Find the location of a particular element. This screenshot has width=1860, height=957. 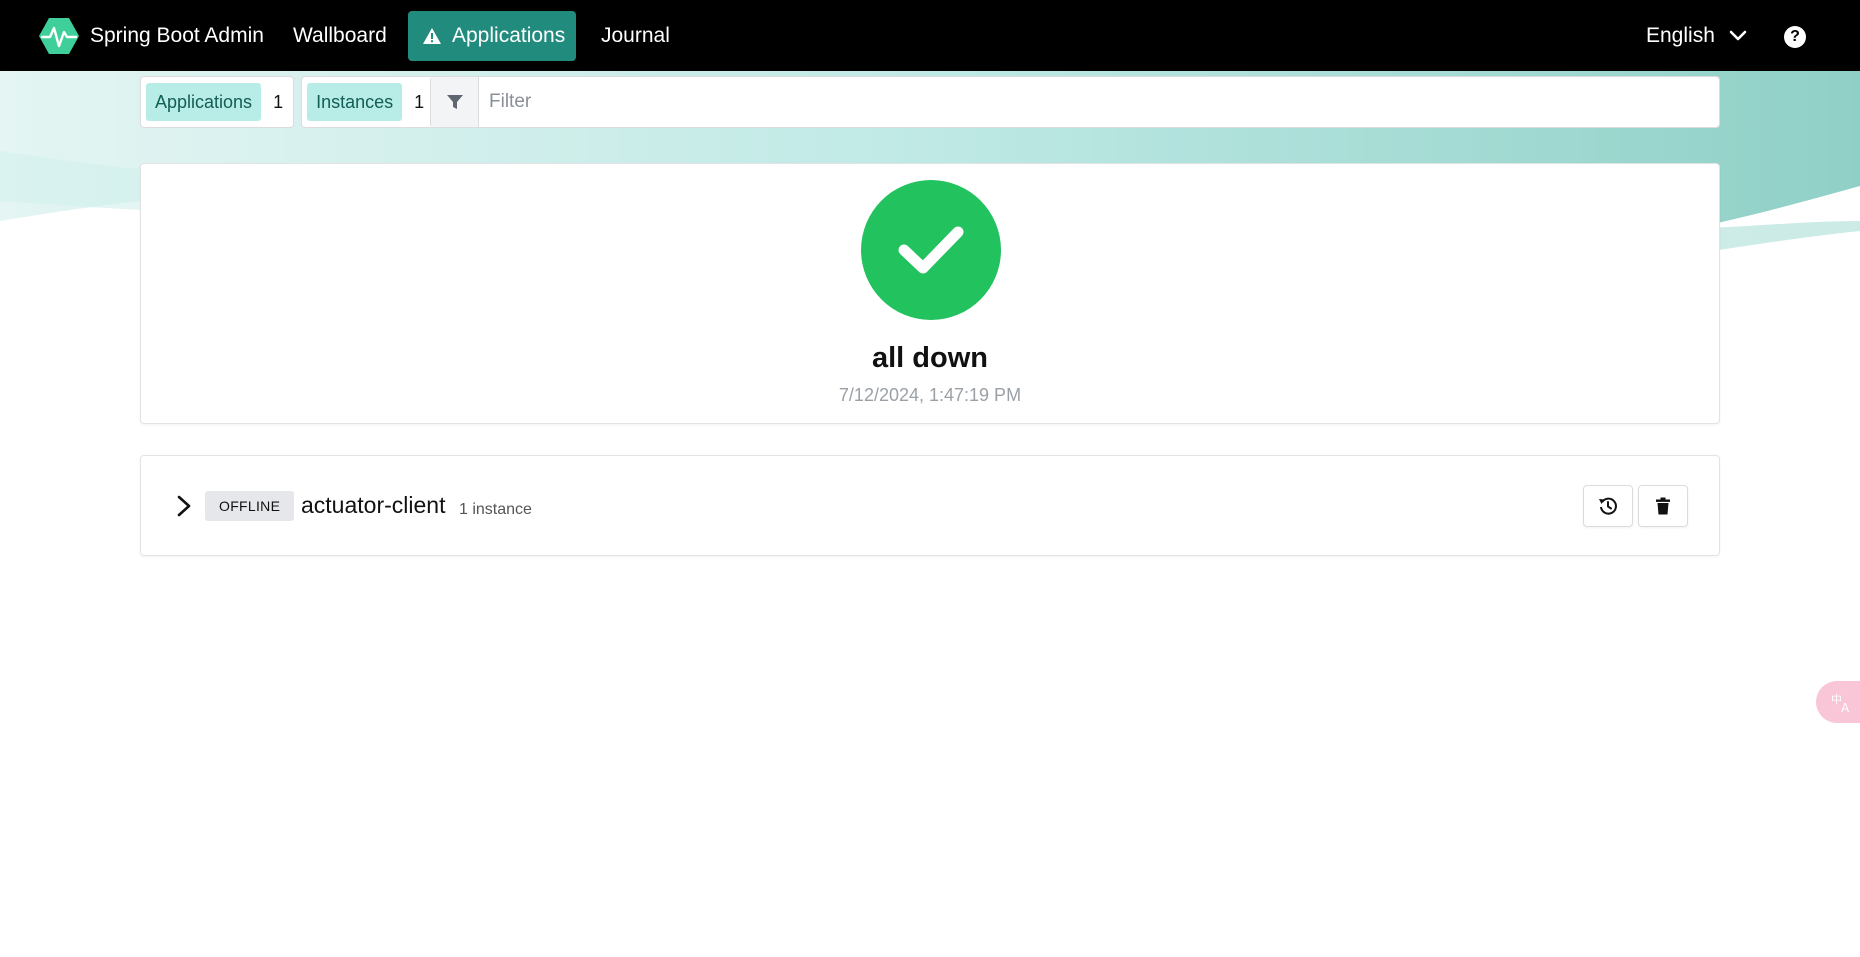

applications-chip: Applications is located at coordinates (204, 102).